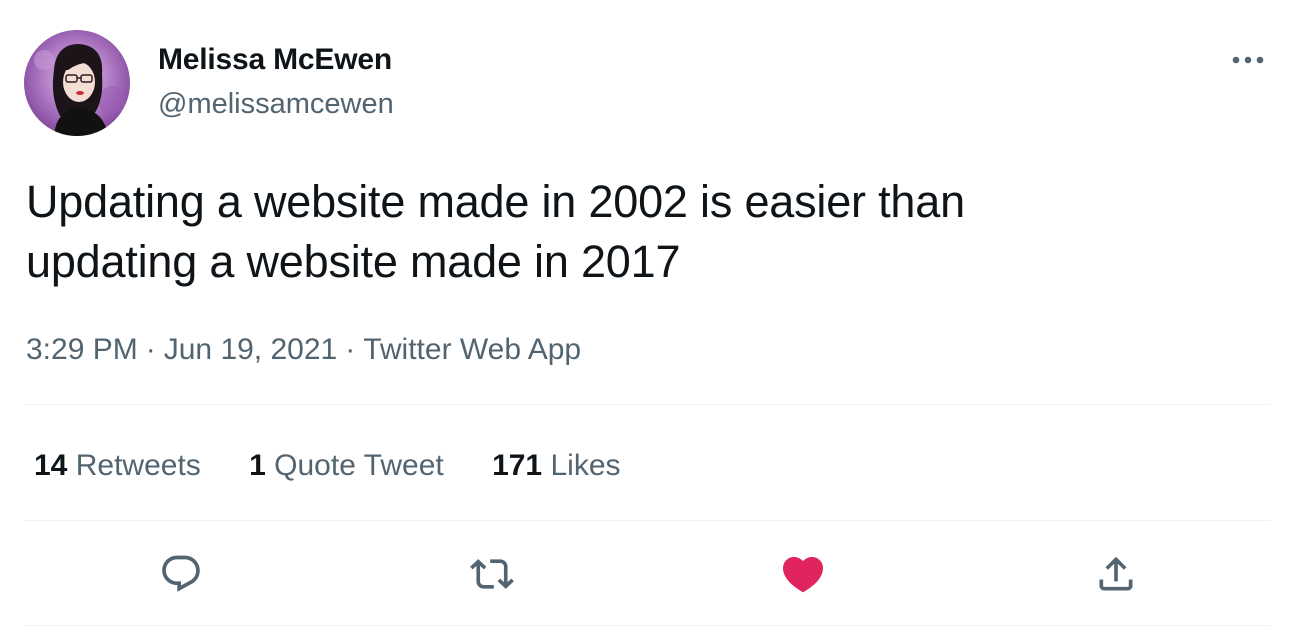 The width and height of the screenshot is (1310, 642). I want to click on likes-stat: 171 Likes, so click(556, 466).